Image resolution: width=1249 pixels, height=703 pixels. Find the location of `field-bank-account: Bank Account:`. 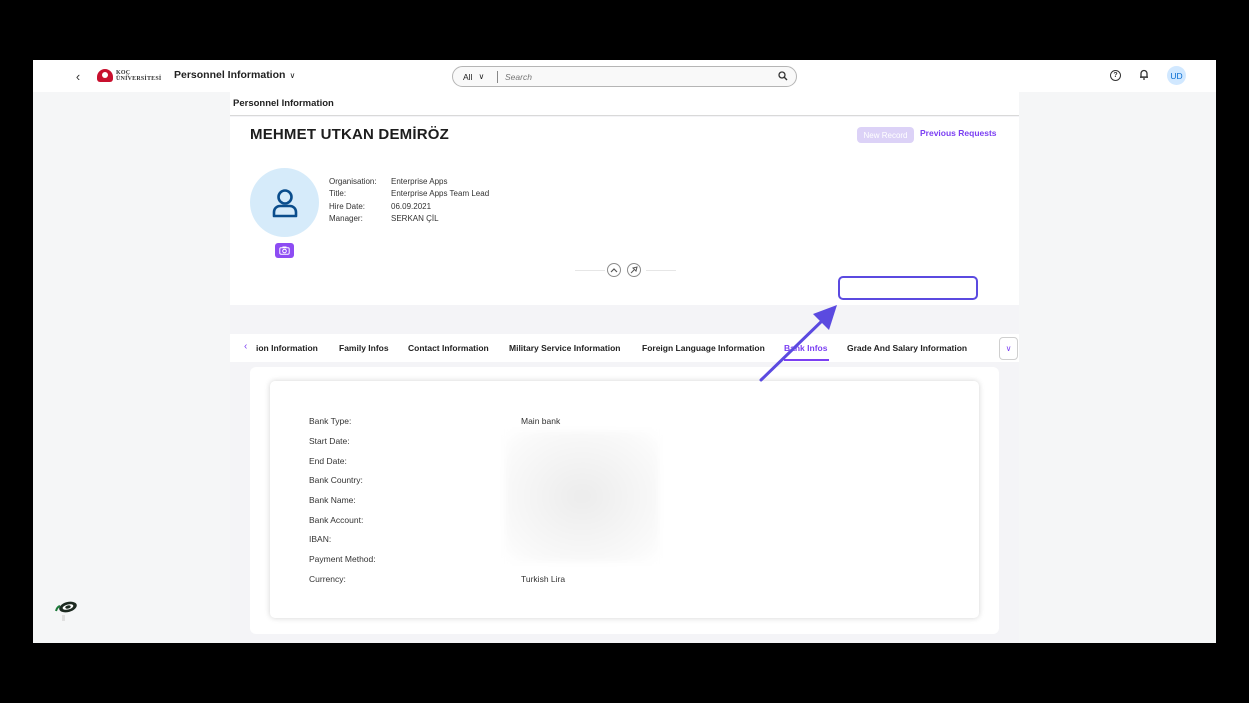

field-bank-account: Bank Account: is located at coordinates (336, 522).